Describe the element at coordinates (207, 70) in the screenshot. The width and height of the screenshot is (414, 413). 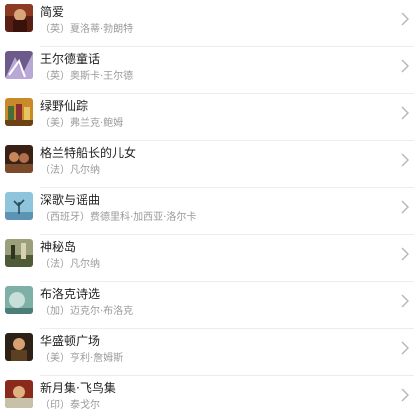
I see `book-row: 王尔德童话 （英）奥斯卡·王尔德` at that location.